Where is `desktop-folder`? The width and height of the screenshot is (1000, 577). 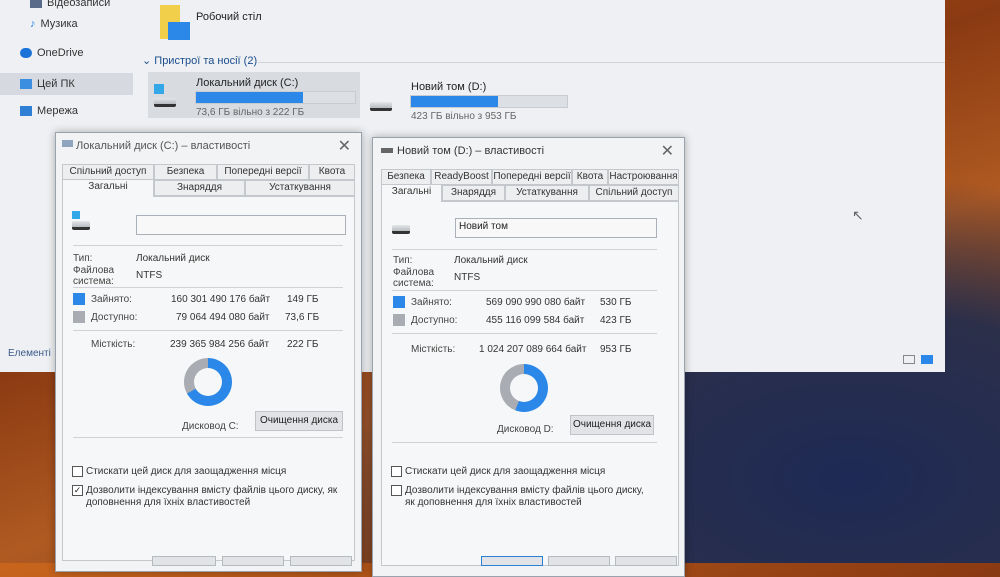 desktop-folder is located at coordinates (175, 23).